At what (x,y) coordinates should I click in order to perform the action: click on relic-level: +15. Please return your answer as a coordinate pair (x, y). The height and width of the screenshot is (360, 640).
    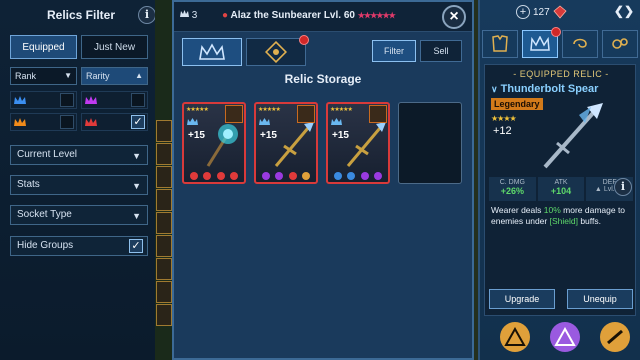
    Looking at the image, I should click on (340, 135).